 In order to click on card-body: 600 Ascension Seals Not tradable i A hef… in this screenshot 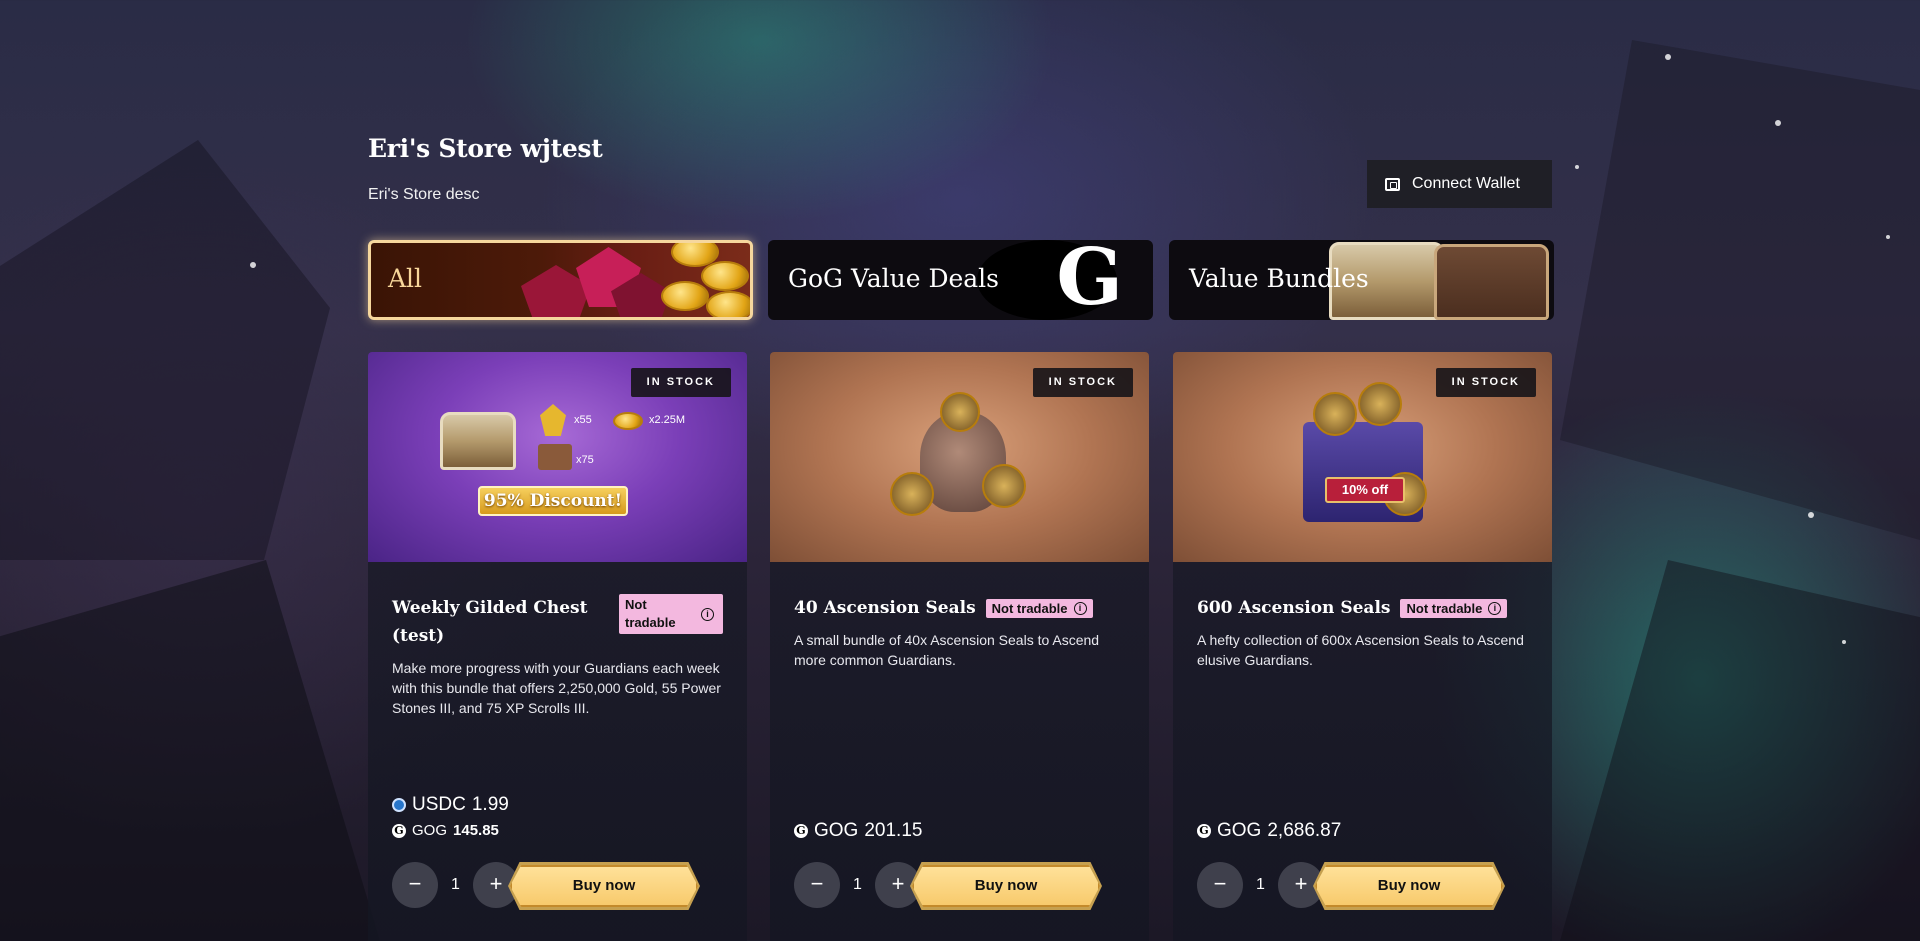, I will do `click(1362, 616)`.